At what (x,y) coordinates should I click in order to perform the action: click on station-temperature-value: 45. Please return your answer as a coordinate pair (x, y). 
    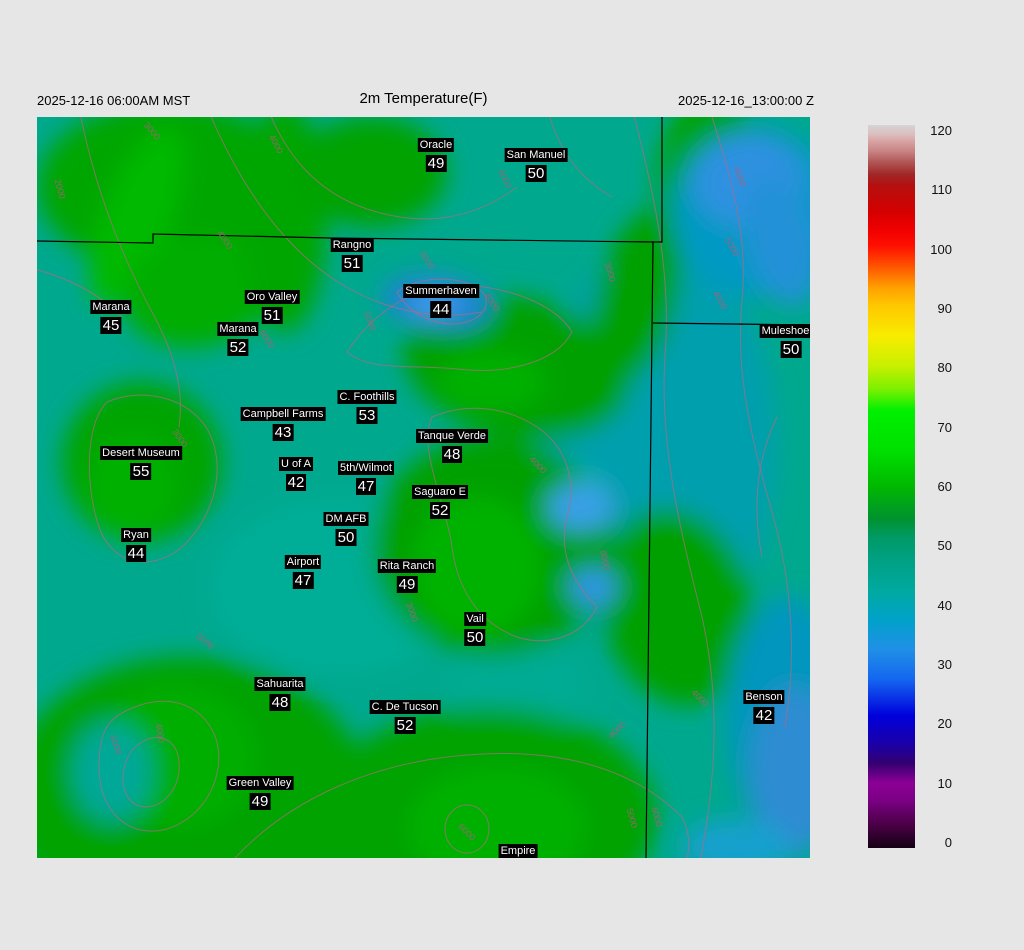
    Looking at the image, I should click on (111, 325).